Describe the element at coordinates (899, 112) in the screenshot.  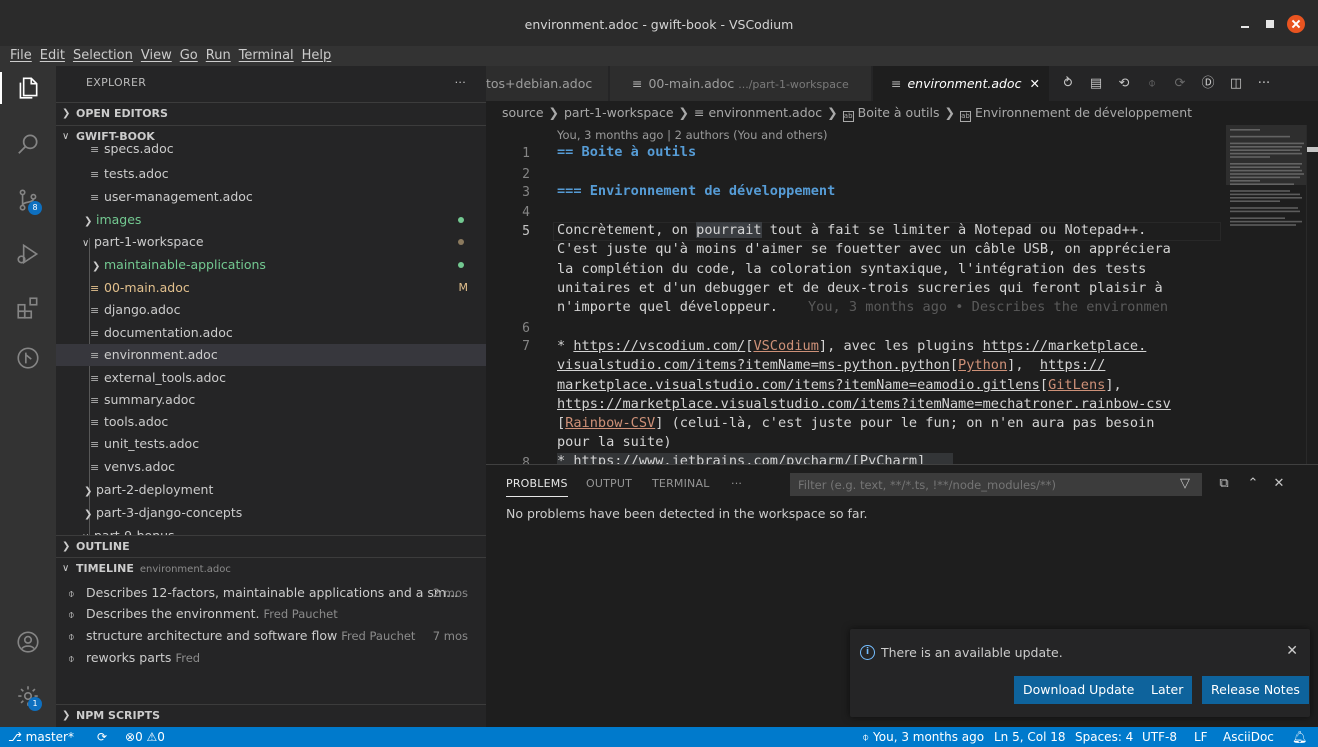
I see `breadcrumb-section: Boite à outils` at that location.